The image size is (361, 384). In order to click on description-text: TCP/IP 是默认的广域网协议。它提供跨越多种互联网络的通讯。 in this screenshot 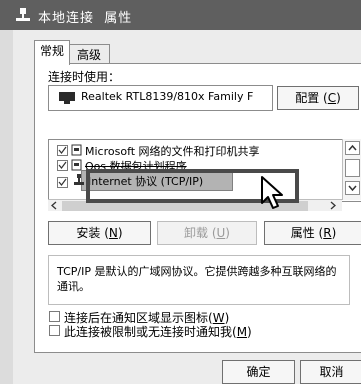, I will do `click(197, 279)`.